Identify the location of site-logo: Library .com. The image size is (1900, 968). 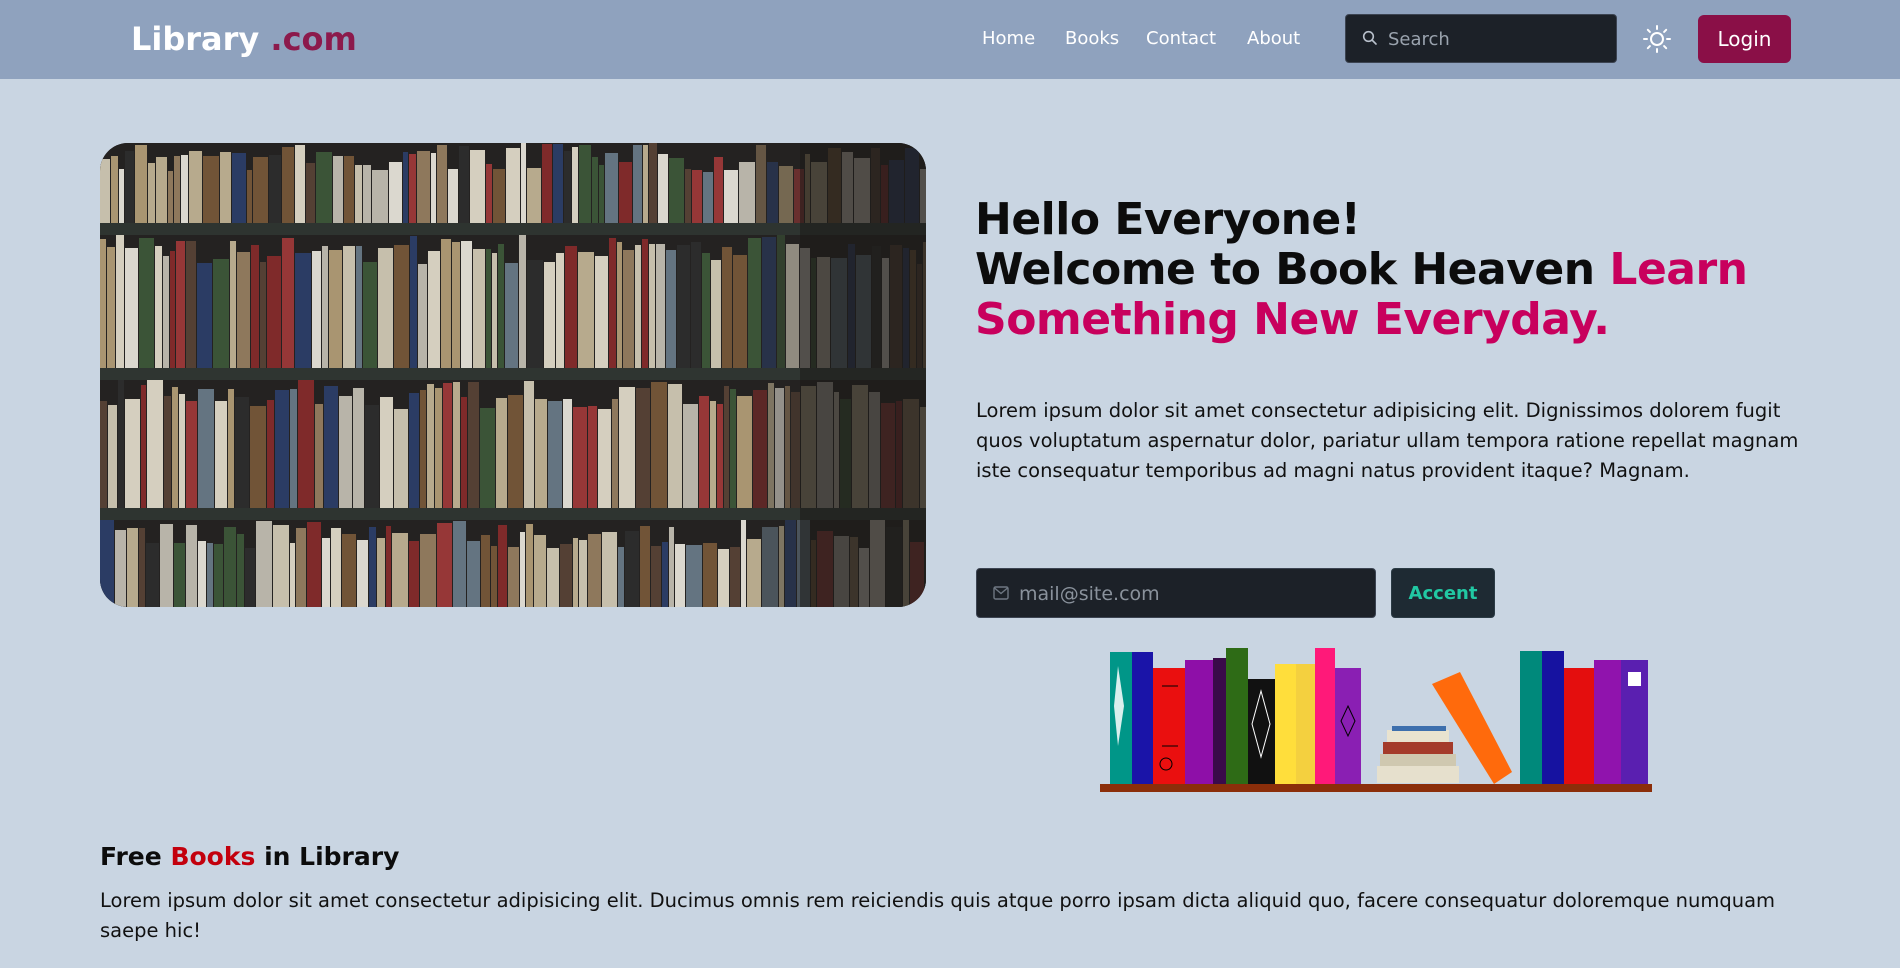
(244, 39).